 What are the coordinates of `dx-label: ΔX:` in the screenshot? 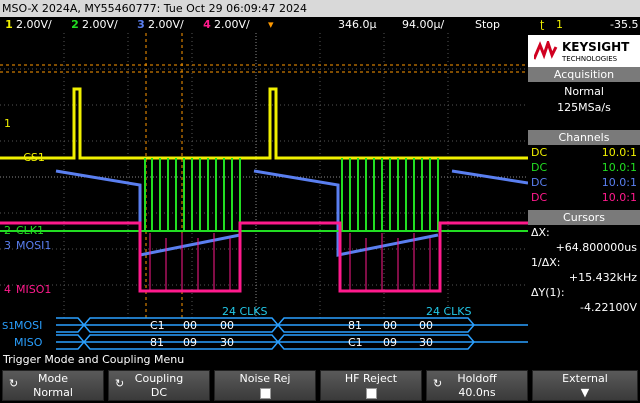 It's located at (540, 232).